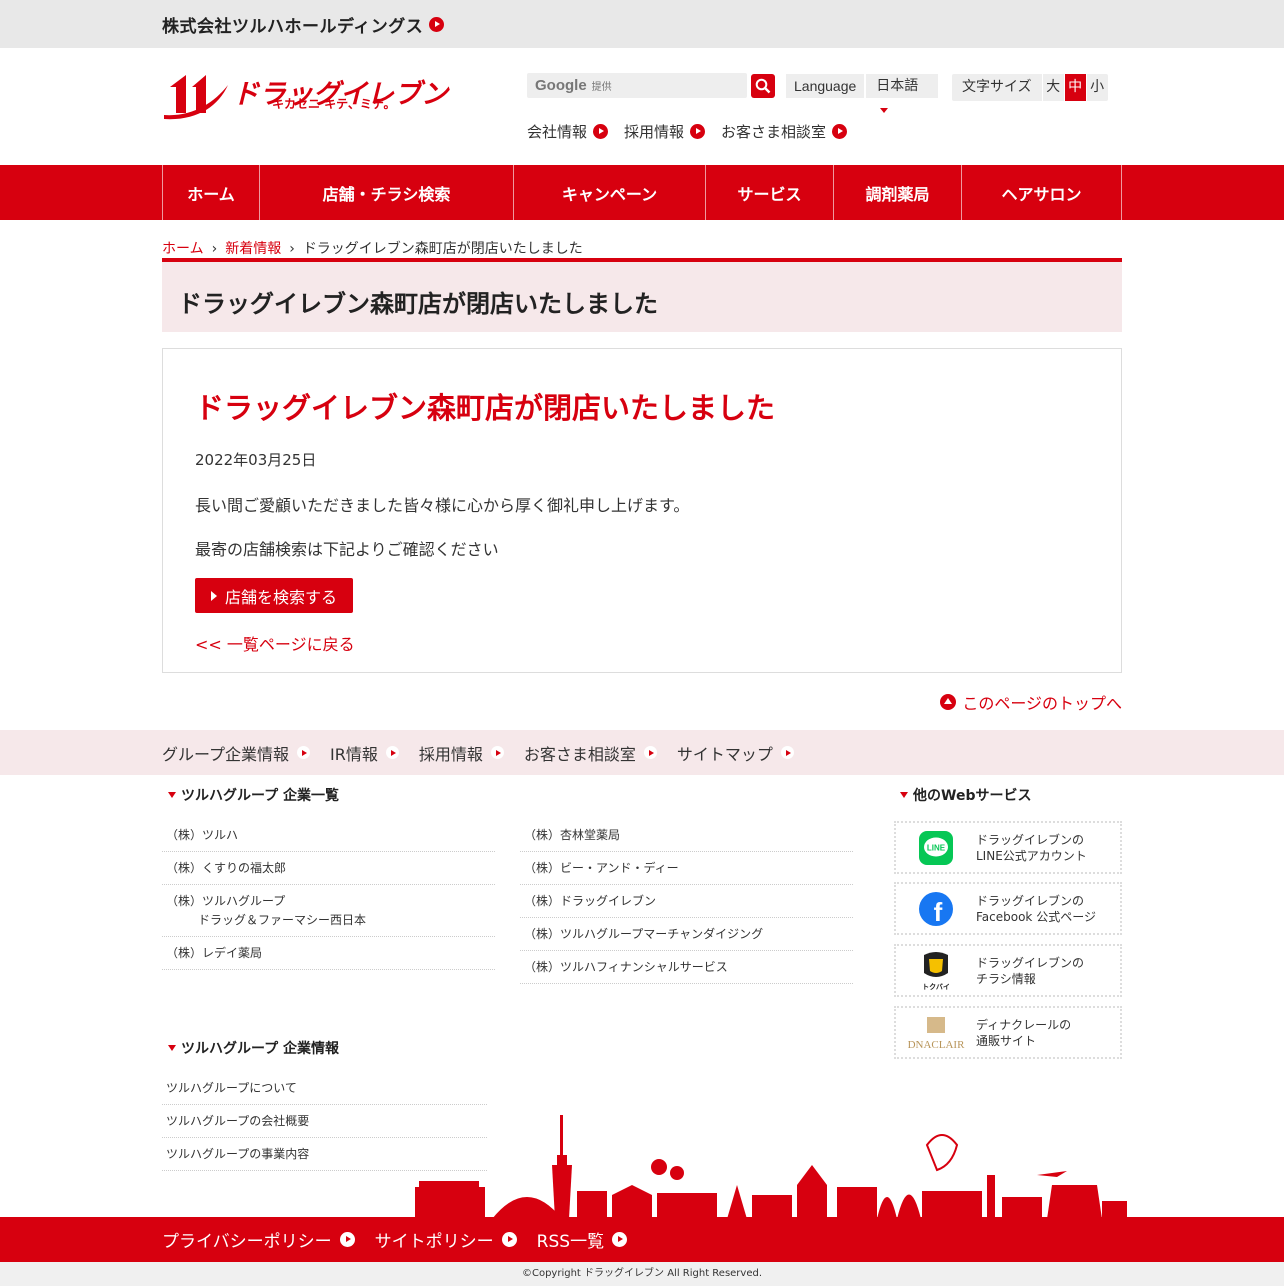  What do you see at coordinates (1036, 916) in the screenshot?
I see `web-card-line: Facebook 公式ページ` at bounding box center [1036, 916].